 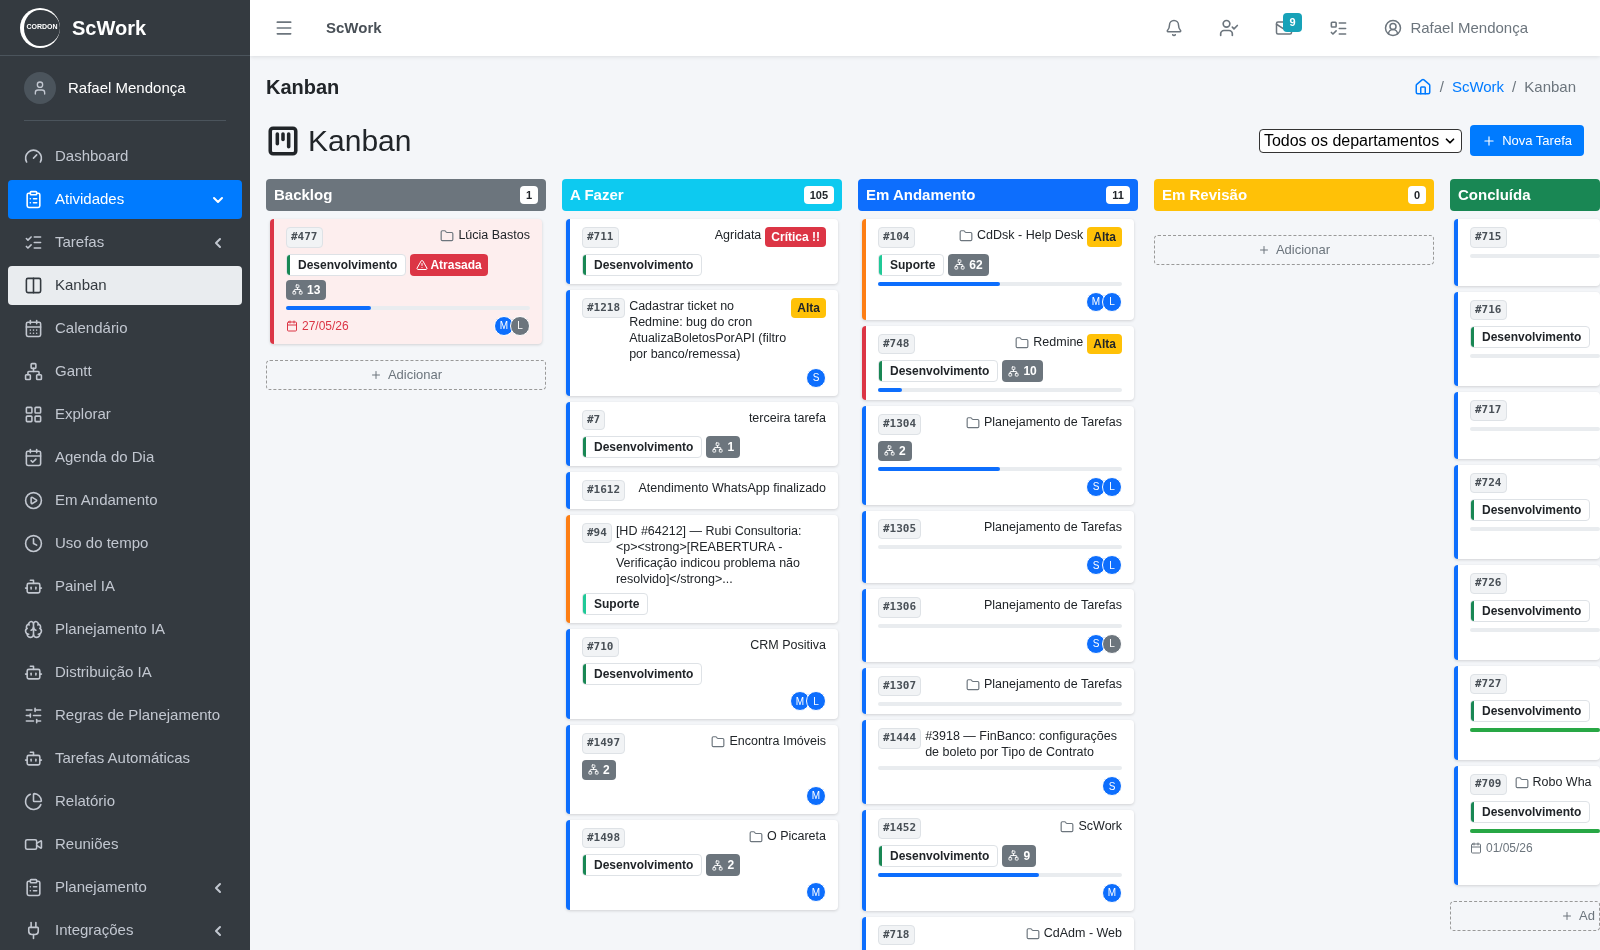 What do you see at coordinates (1422, 87) in the screenshot?
I see `home-icon` at bounding box center [1422, 87].